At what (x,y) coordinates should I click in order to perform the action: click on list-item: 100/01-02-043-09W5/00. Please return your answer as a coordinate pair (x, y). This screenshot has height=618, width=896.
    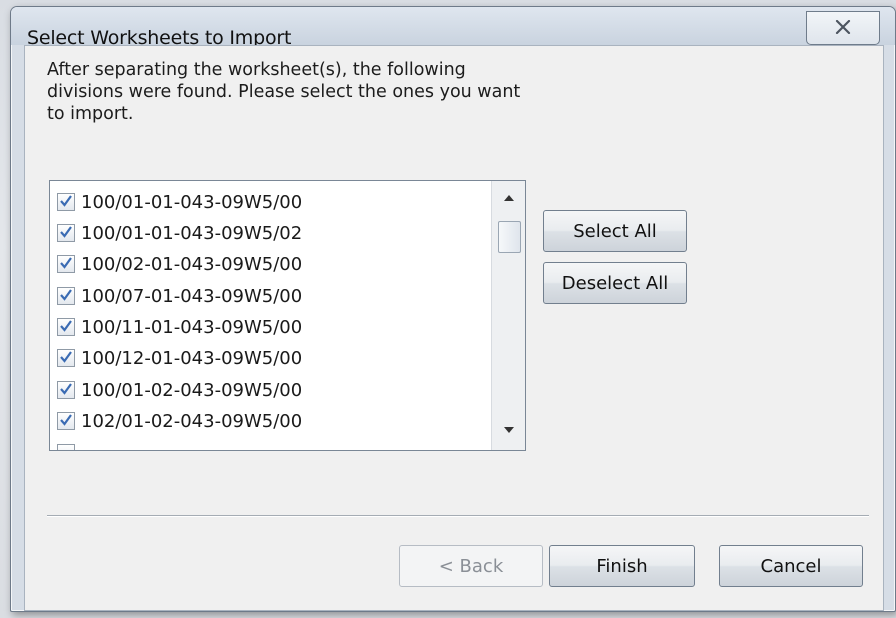
    Looking at the image, I should click on (179, 390).